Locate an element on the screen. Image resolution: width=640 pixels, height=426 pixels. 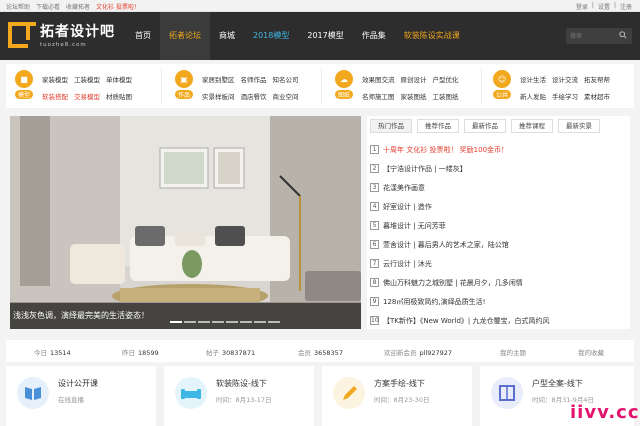
category-link: 酒店餐饮 is located at coordinates (254, 97).